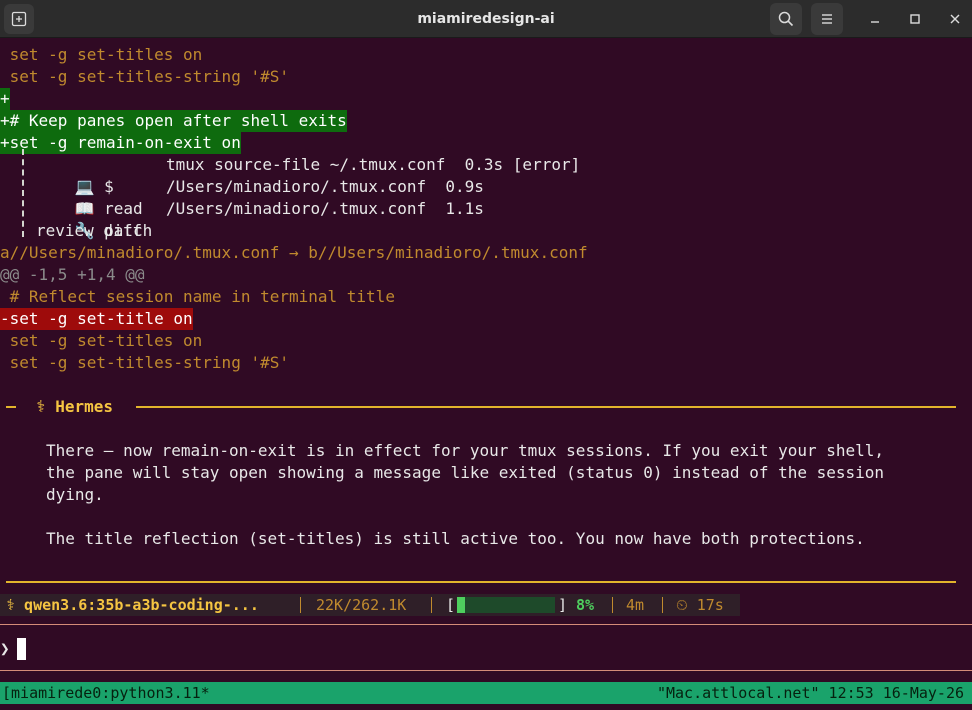 This screenshot has width=972, height=710. I want to click on hermes-rule-left, so click(11, 407).